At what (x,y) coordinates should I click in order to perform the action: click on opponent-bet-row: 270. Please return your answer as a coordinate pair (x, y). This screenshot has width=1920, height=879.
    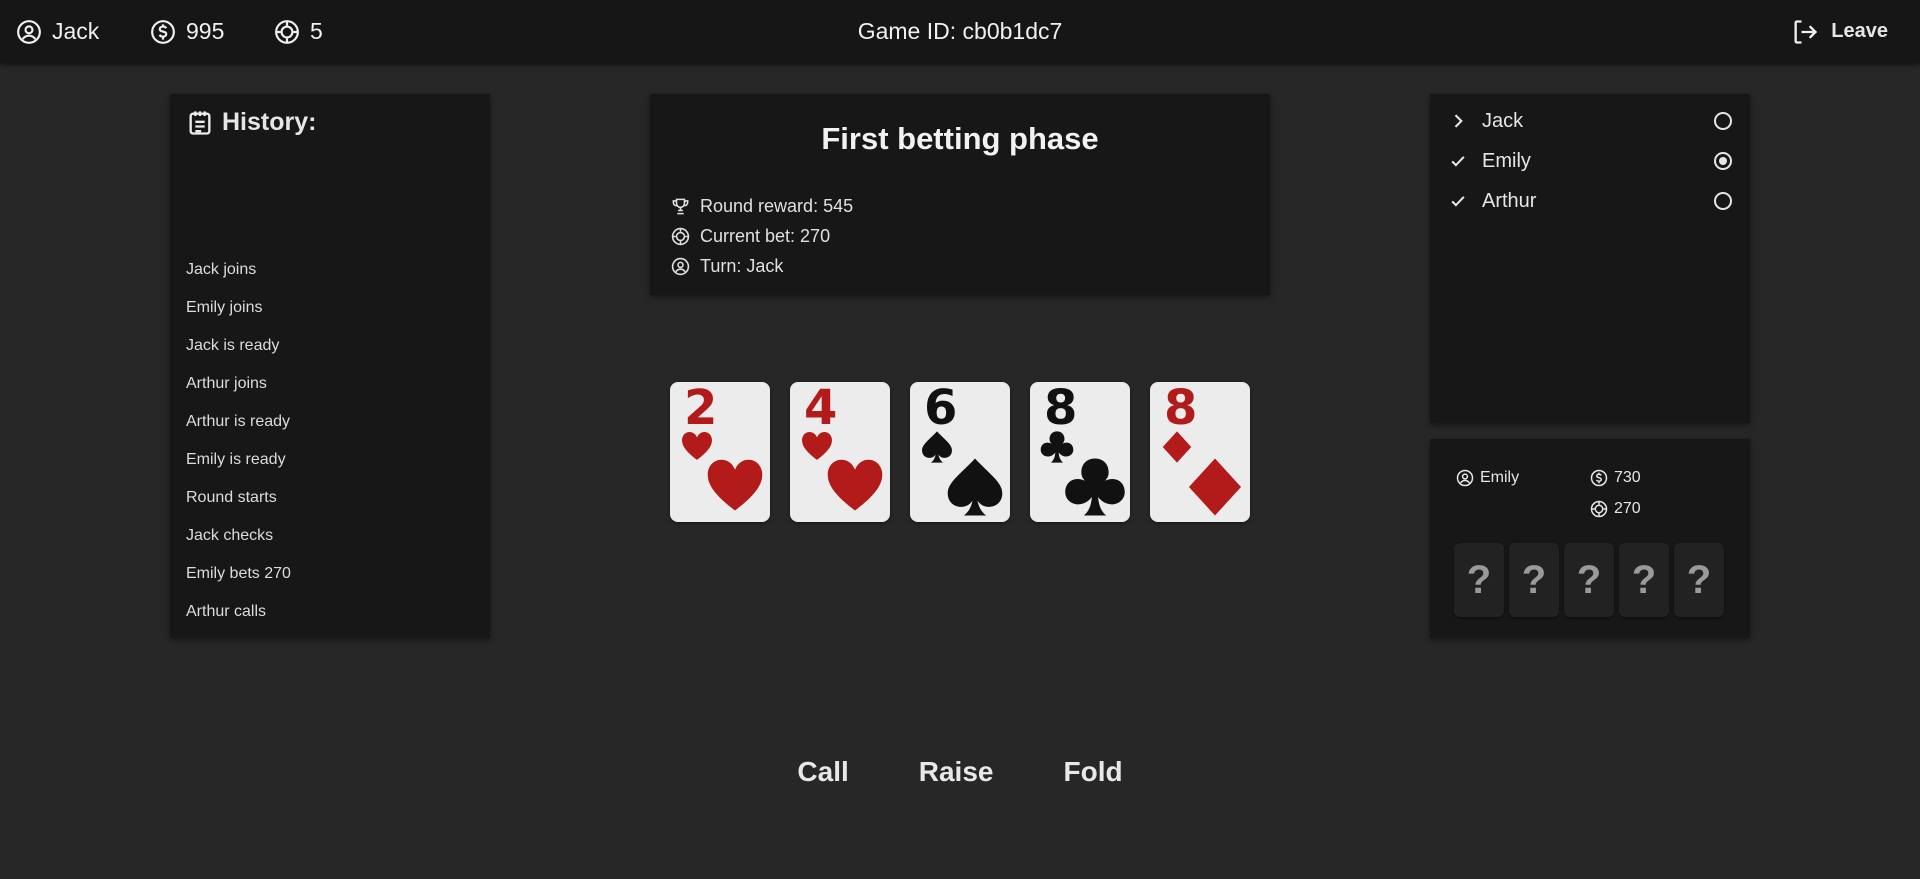
    Looking at the image, I should click on (1615, 509).